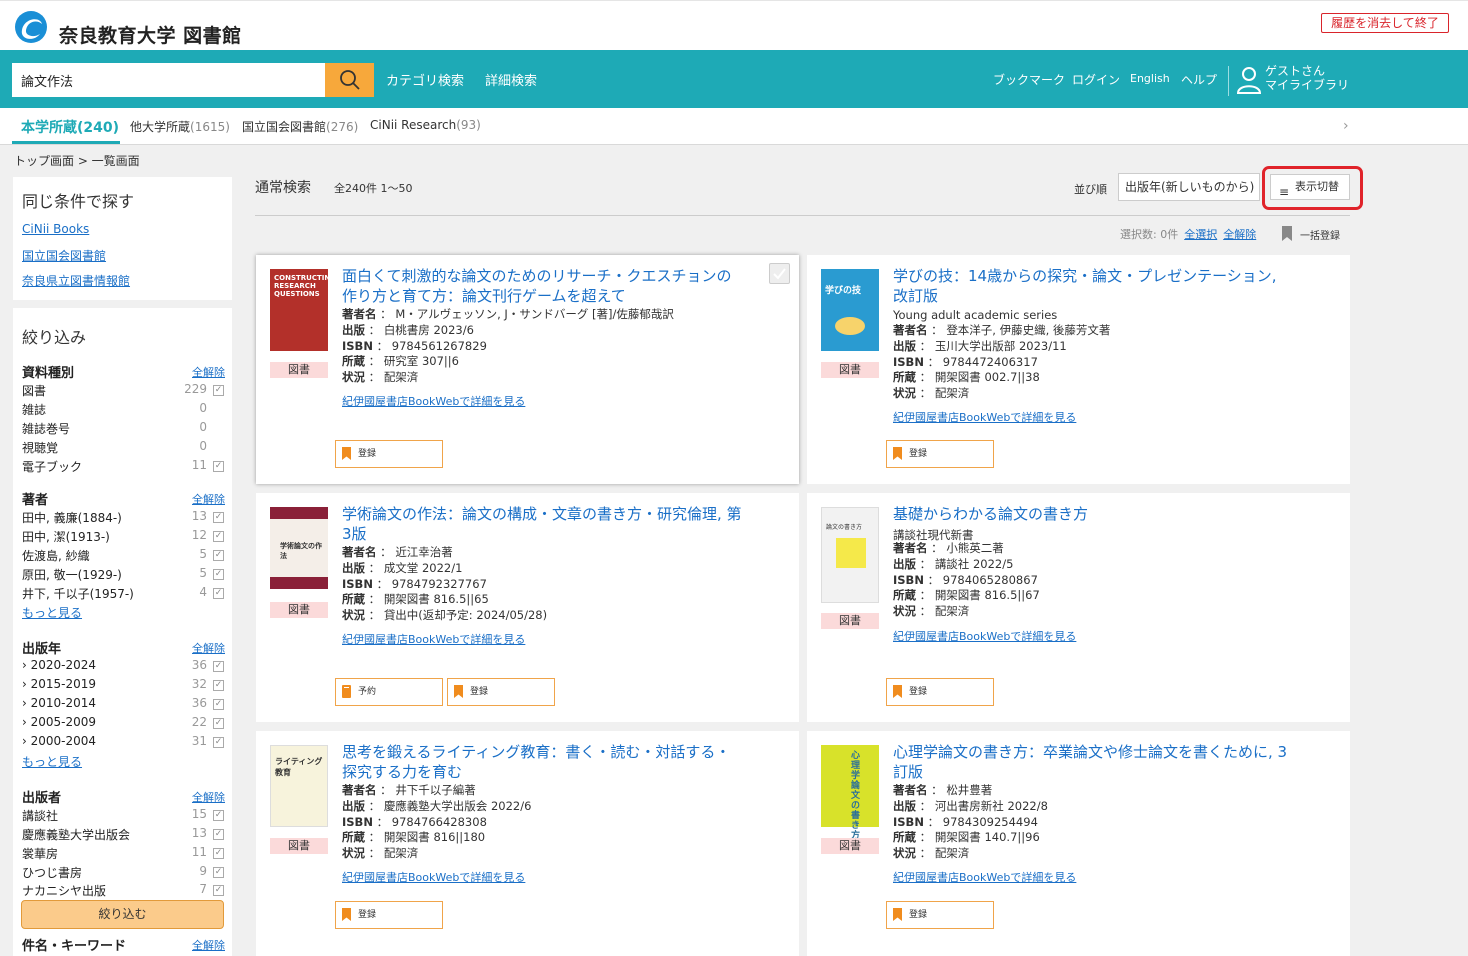  I want to click on book-cover: ライティング教育, so click(299, 786).